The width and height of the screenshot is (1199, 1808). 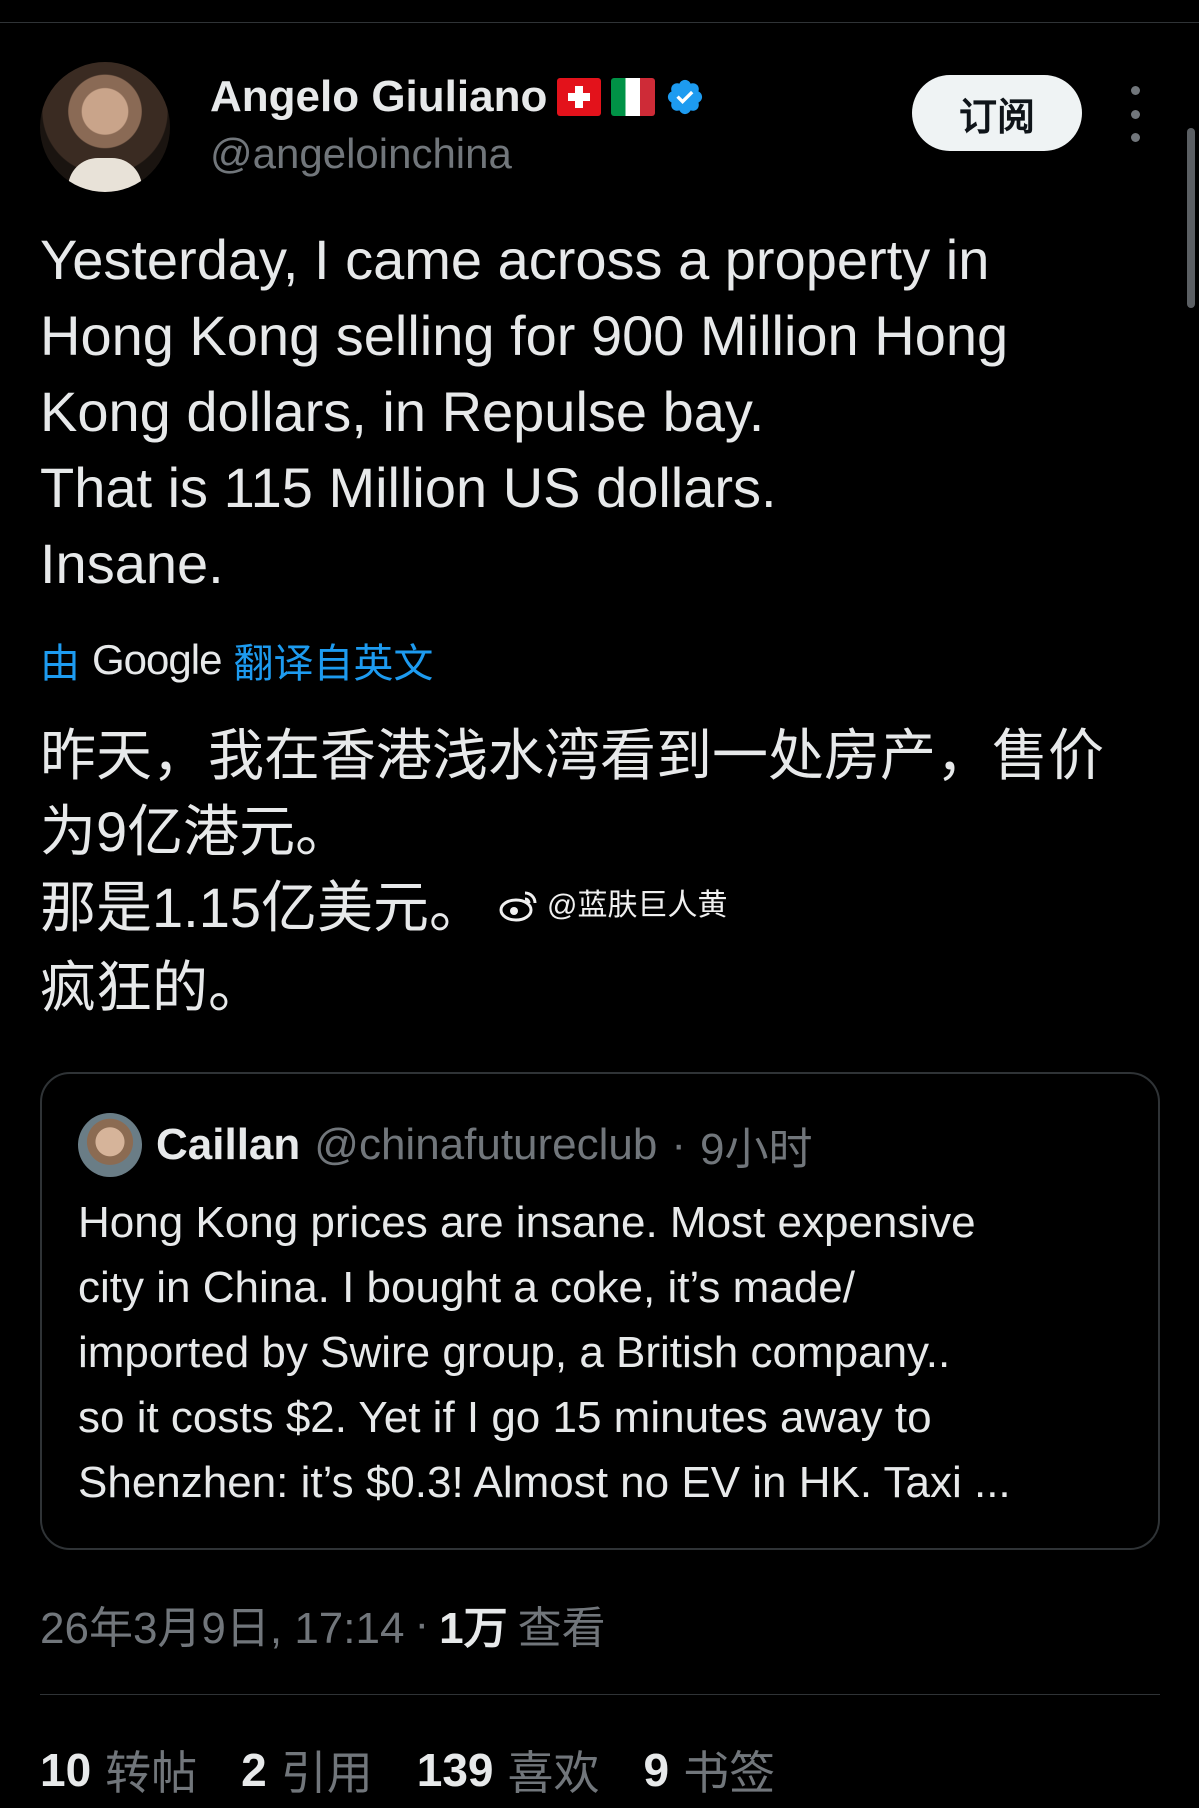 I want to click on translation-suffix: 翻译自英文, so click(x=333, y=660).